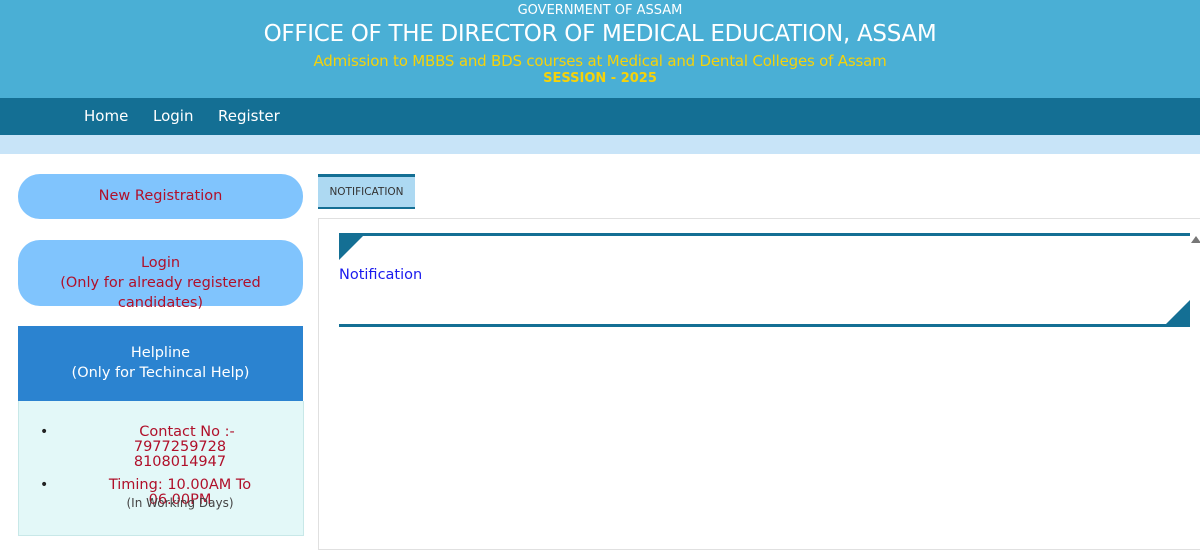 This screenshot has height=550, width=1200. I want to click on panel-bottom-rule, so click(764, 325).